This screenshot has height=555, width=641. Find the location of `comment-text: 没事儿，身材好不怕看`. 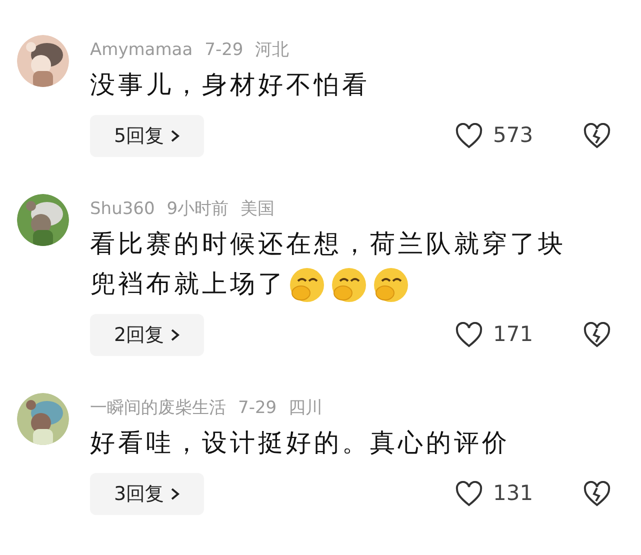

comment-text: 没事儿，身材好不怕看 is located at coordinates (230, 85).